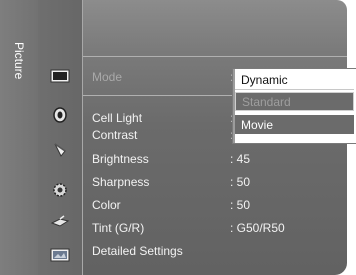  What do you see at coordinates (240, 182) in the screenshot?
I see `menu-item-sharpness-value: : 50` at bounding box center [240, 182].